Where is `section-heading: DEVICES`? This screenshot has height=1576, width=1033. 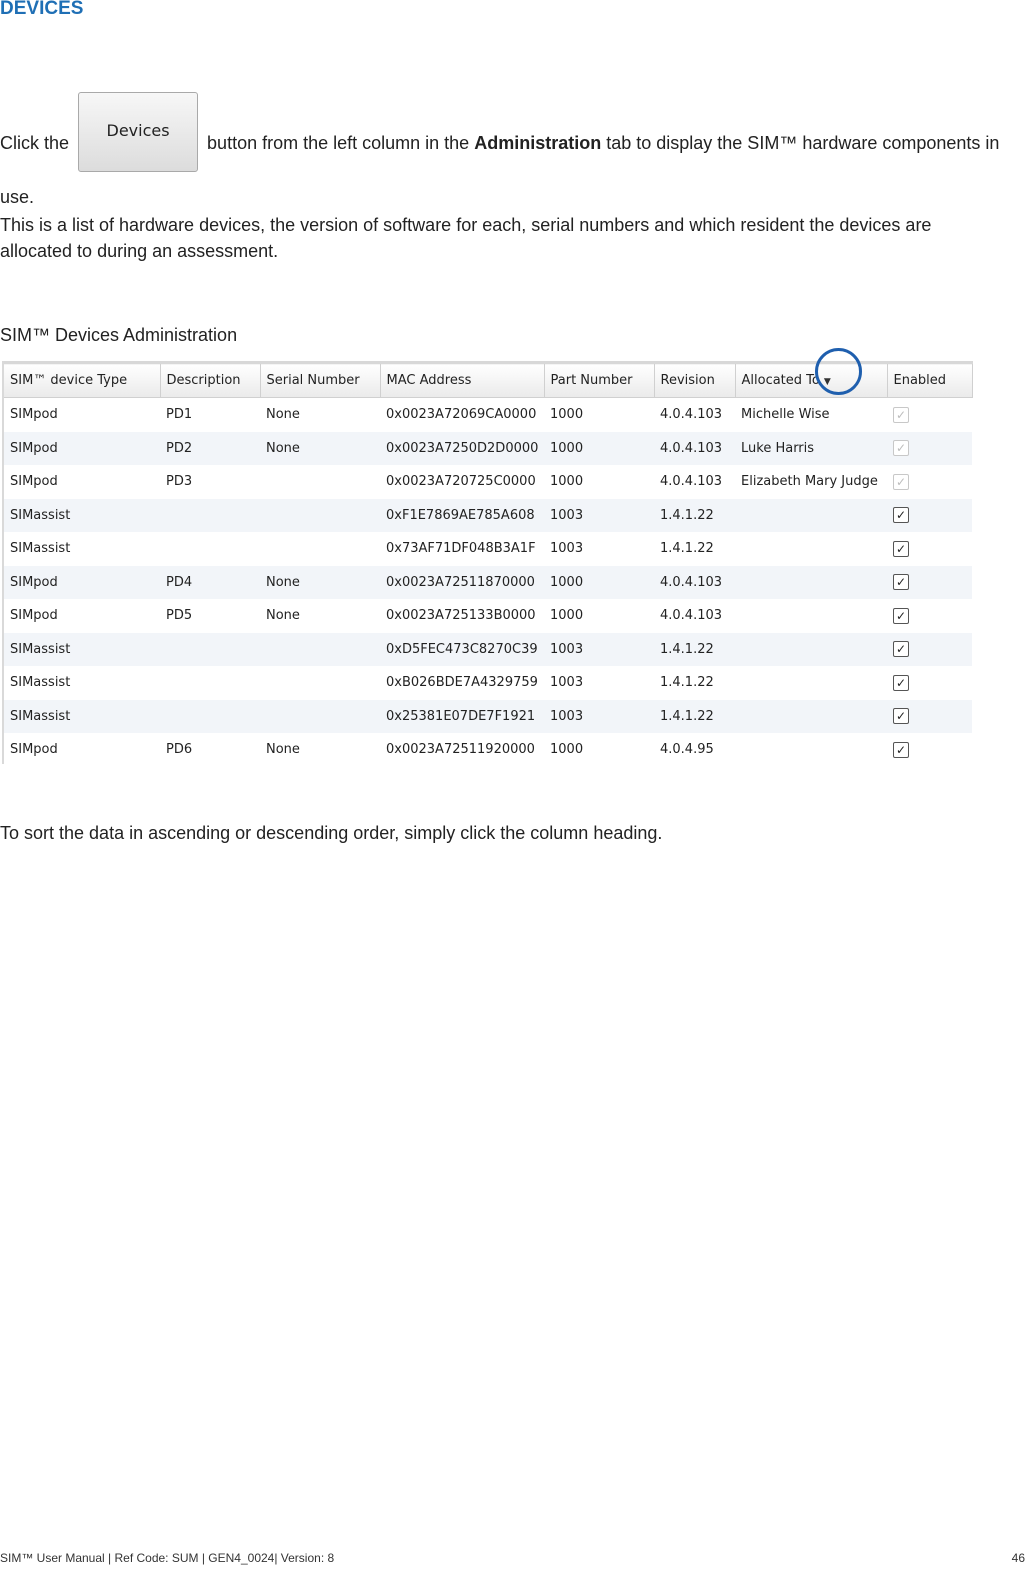
section-heading: DEVICES is located at coordinates (42, 9).